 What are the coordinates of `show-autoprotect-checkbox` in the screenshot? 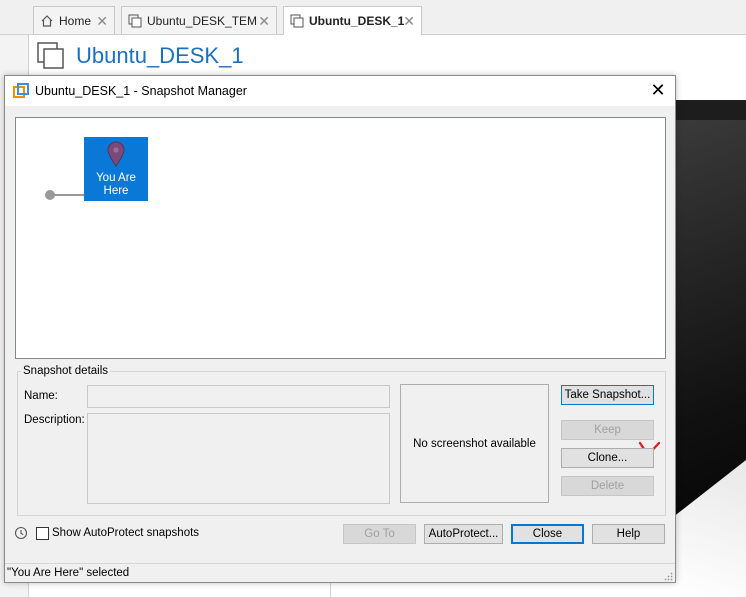 It's located at (42, 533).